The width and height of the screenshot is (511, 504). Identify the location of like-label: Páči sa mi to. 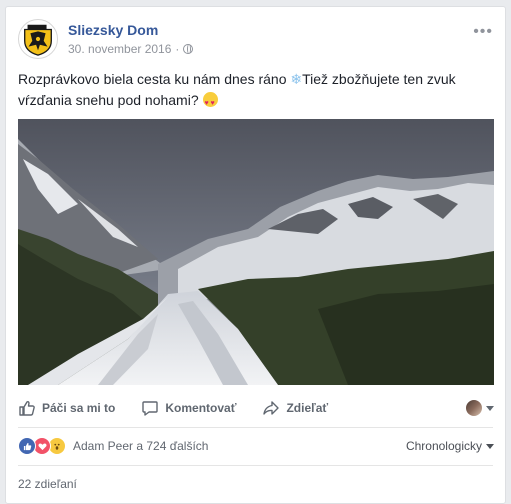
(79, 408).